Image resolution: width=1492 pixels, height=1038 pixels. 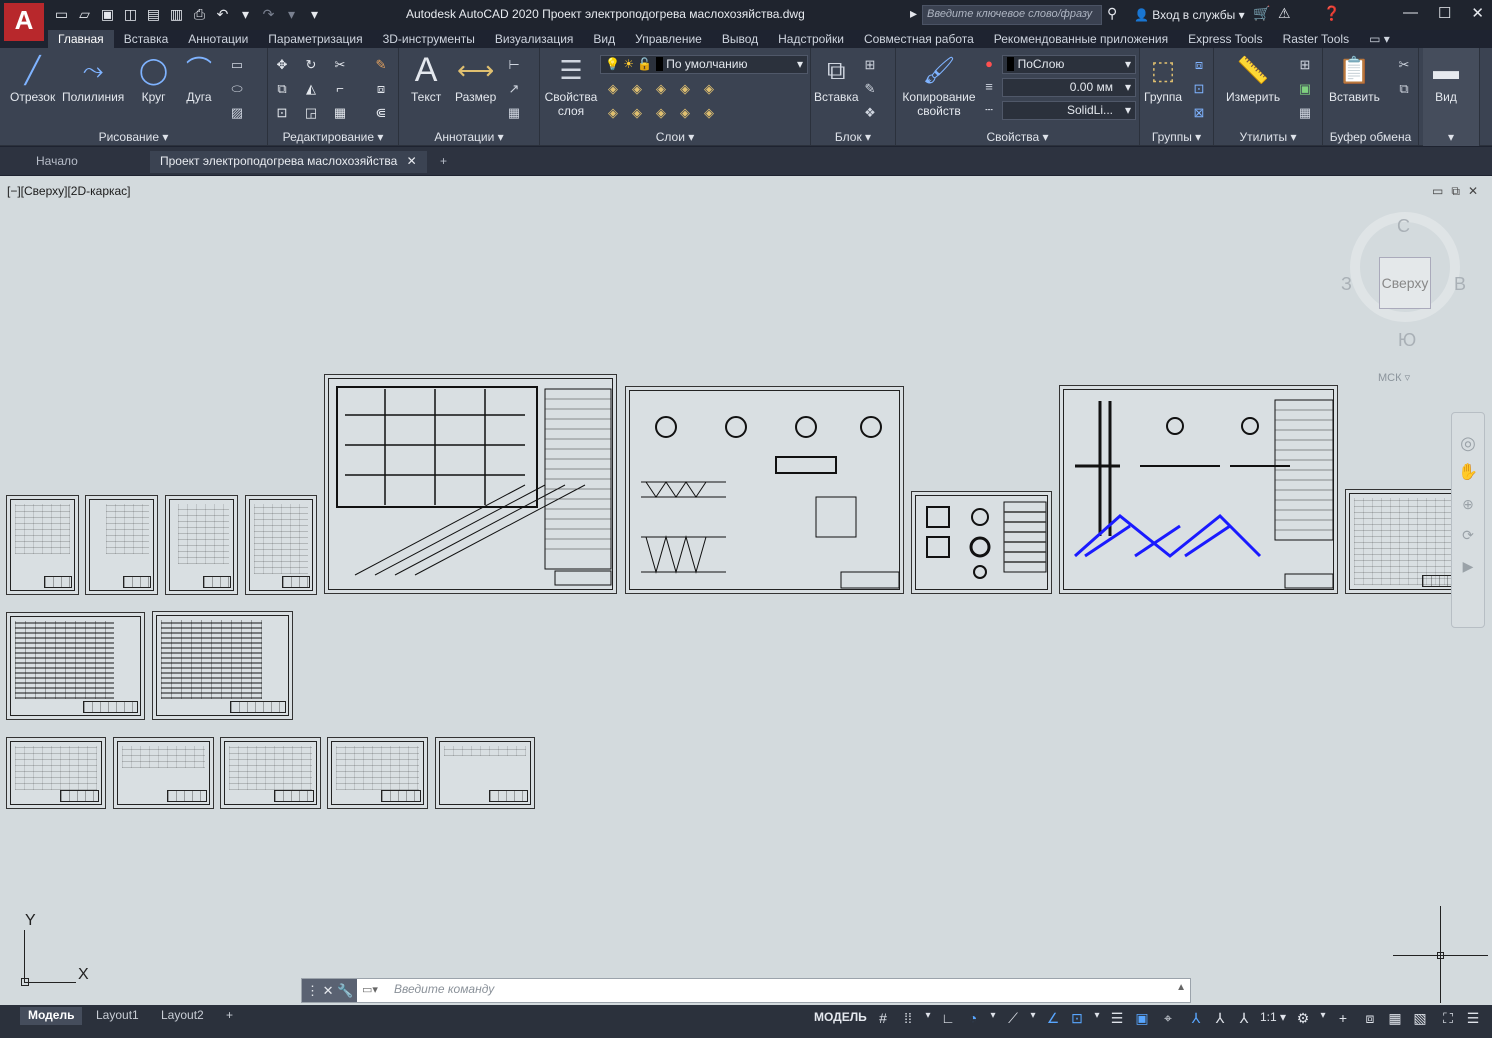 I want to click on viewport-close-icon: ✕, so click(x=1473, y=191).